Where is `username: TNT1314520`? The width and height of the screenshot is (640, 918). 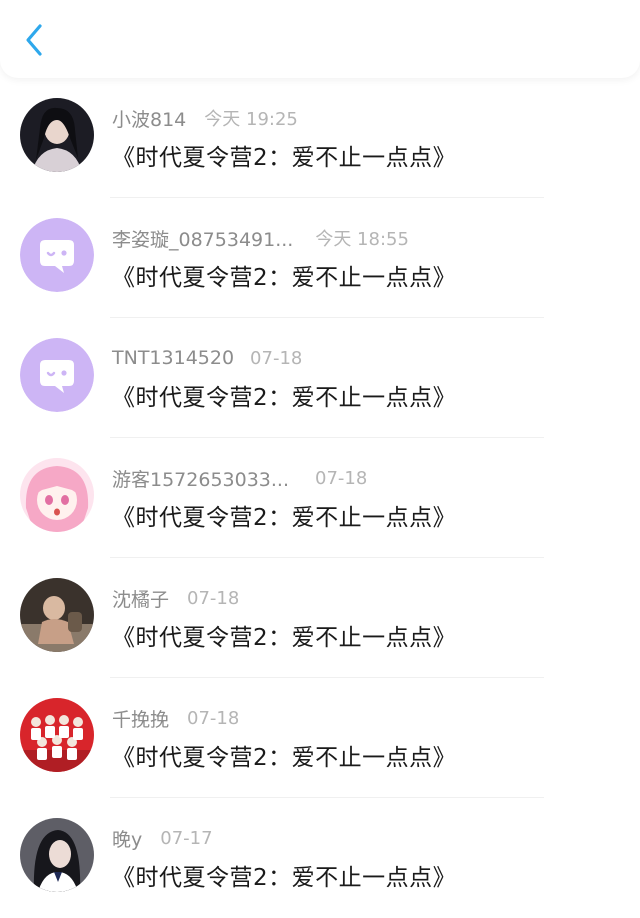 username: TNT1314520 is located at coordinates (173, 358).